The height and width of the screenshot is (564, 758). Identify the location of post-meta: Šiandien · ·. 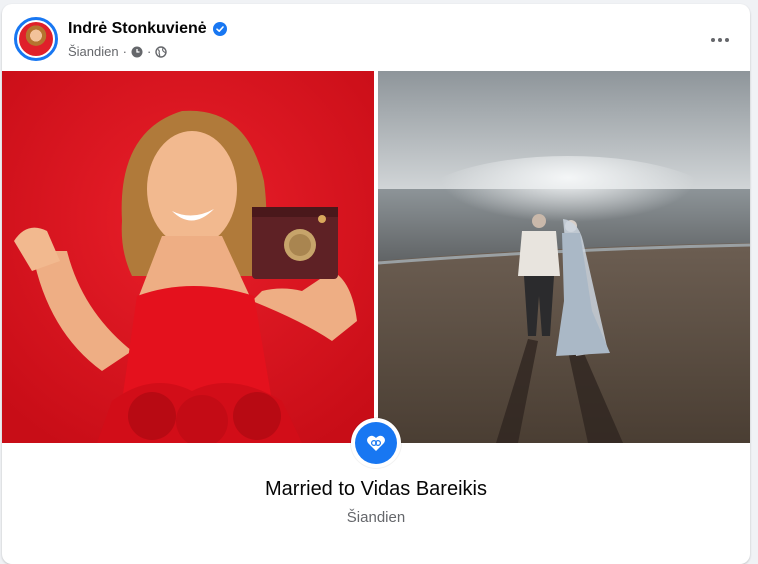
(117, 51).